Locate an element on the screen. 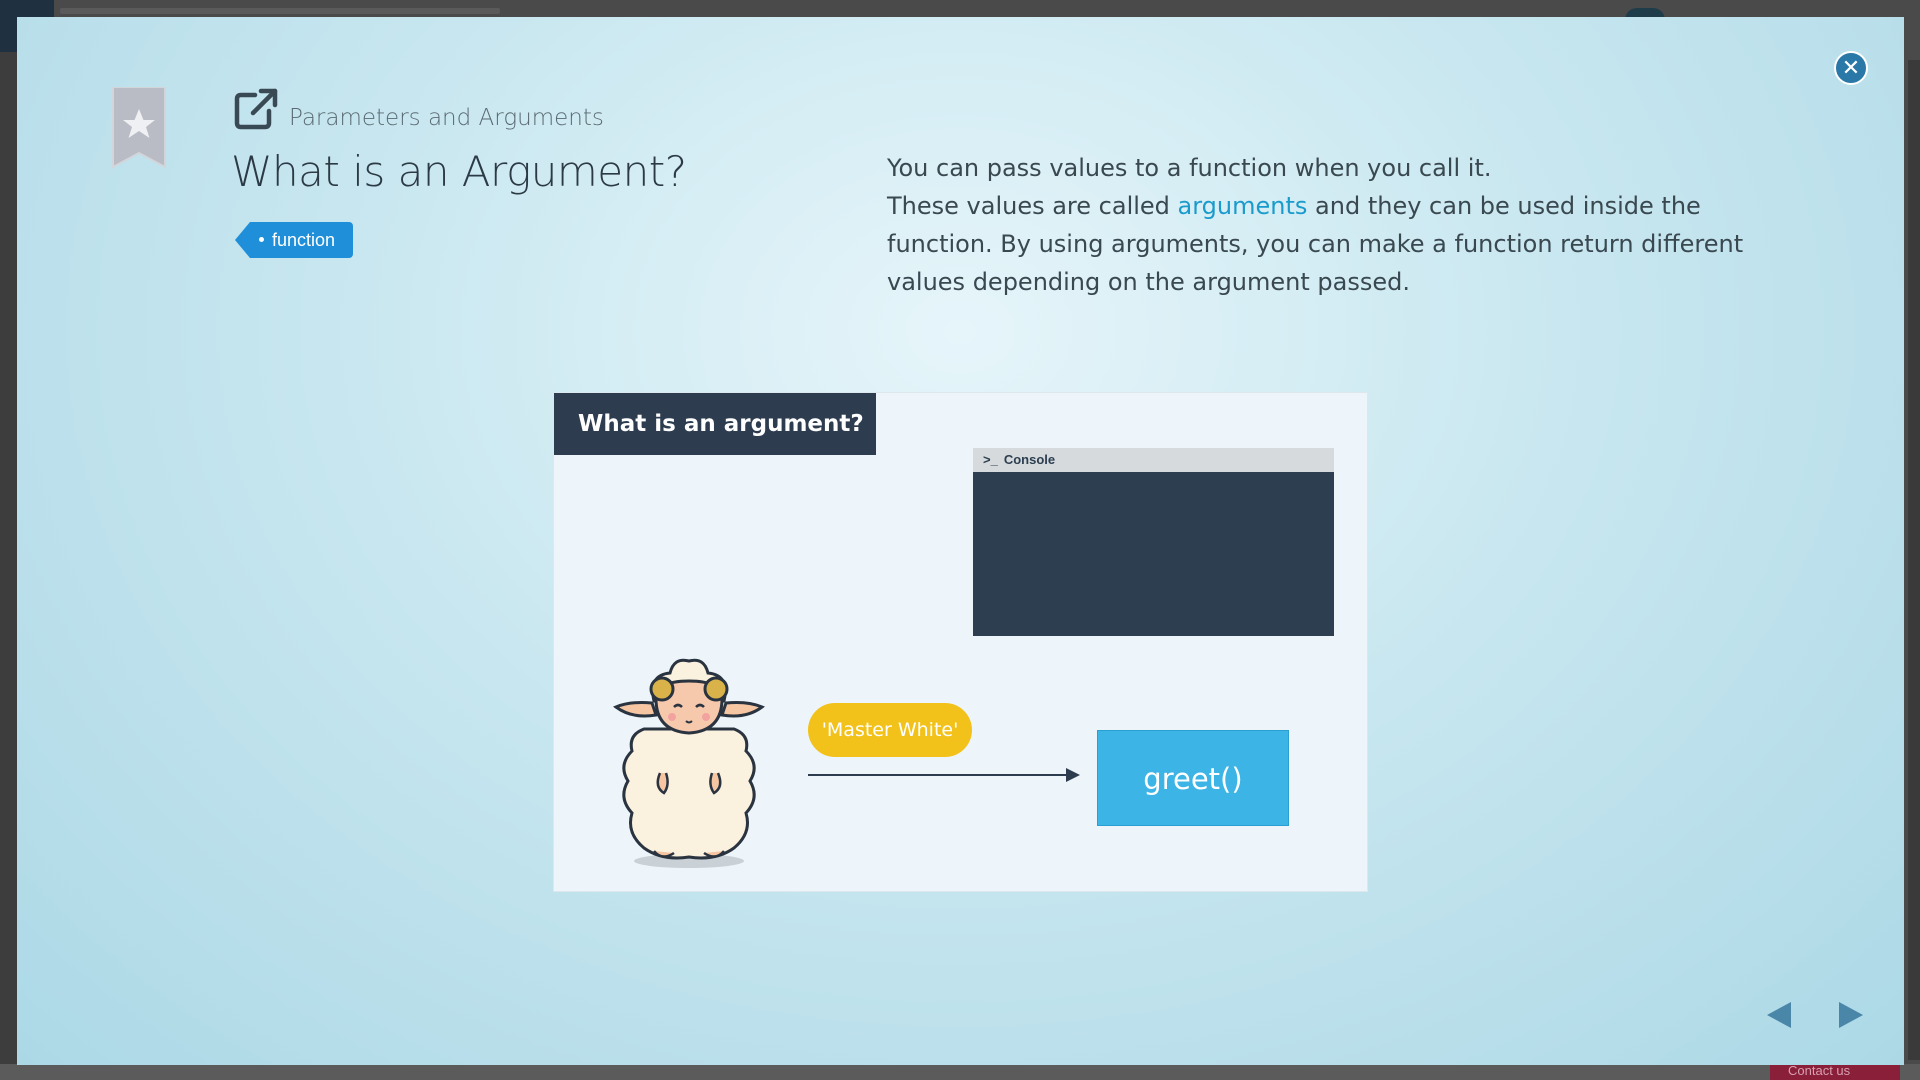 The height and width of the screenshot is (1080, 1920). terminal-icon: >_ is located at coordinates (990, 459).